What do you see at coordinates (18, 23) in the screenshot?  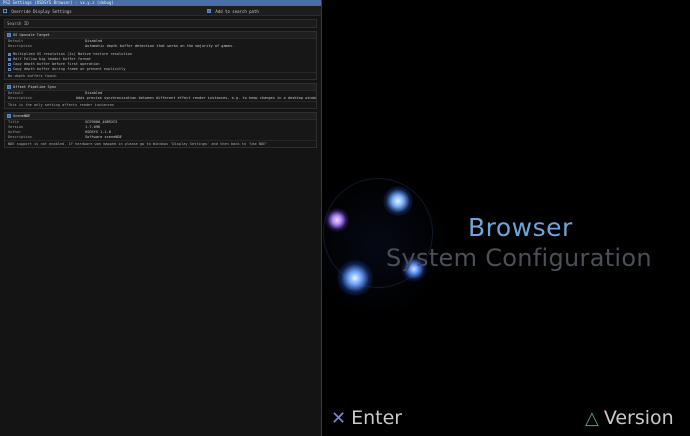 I see `search-label: Search ID` at bounding box center [18, 23].